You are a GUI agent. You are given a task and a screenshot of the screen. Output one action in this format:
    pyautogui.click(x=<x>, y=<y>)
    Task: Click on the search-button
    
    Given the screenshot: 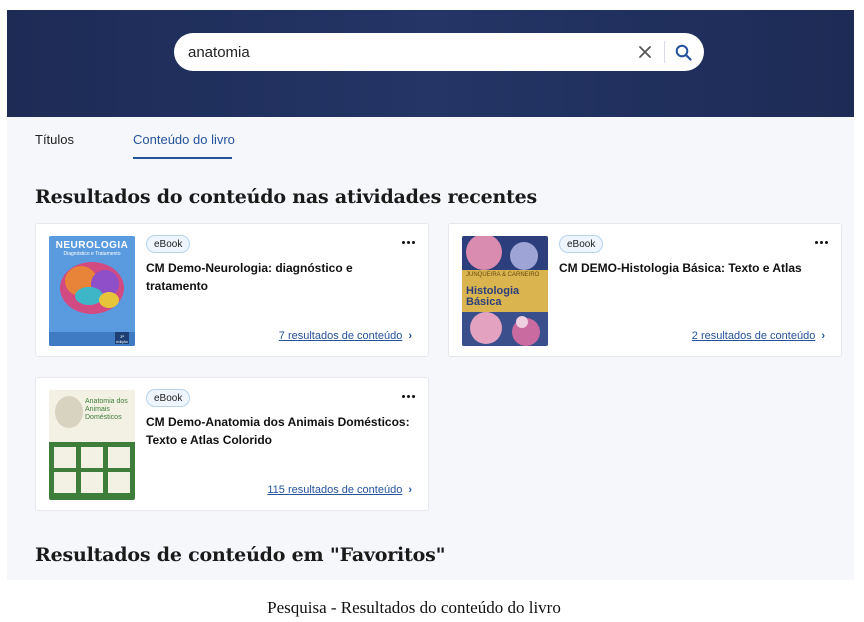 What is the action you would take?
    pyautogui.click(x=683, y=52)
    